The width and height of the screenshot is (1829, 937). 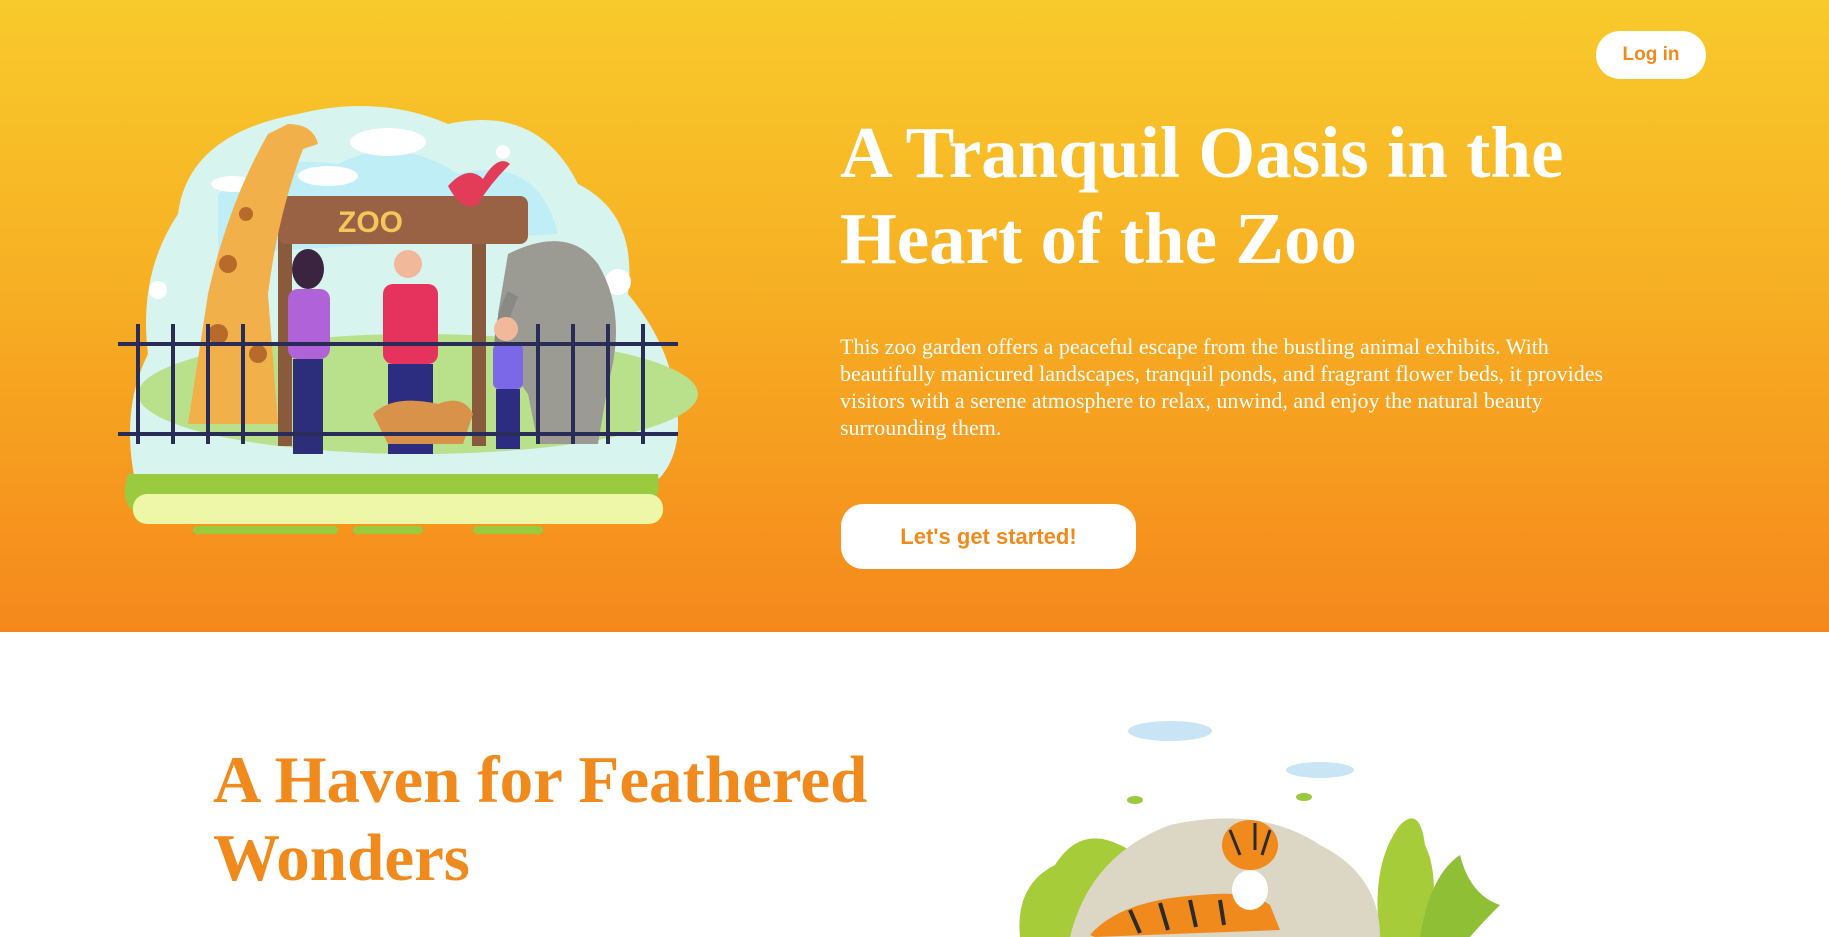 I want to click on svg-text: ZOO, so click(x=370, y=222).